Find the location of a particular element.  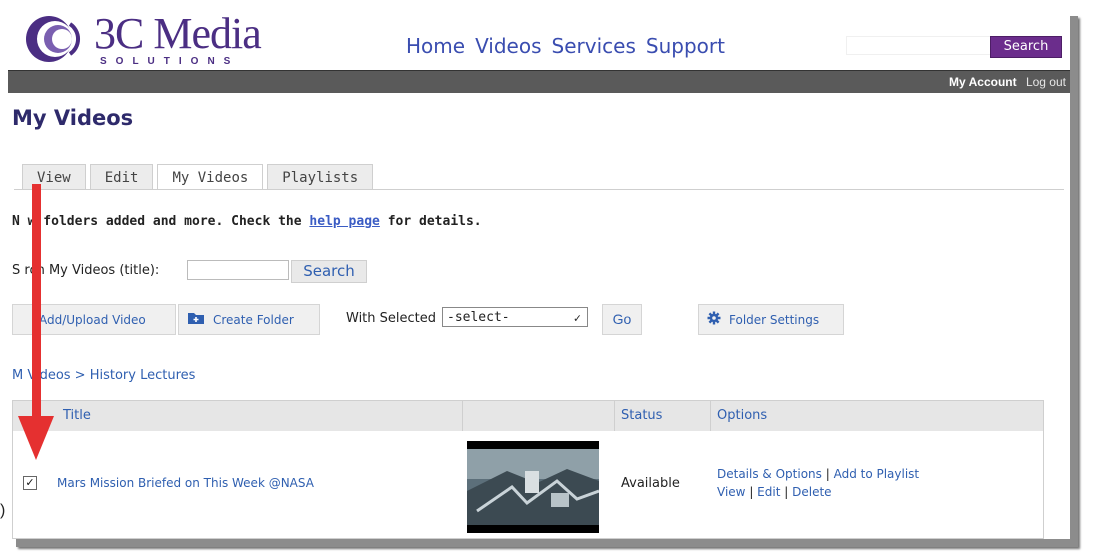

options-line-2: View | Edit | Delete is located at coordinates (818, 492).